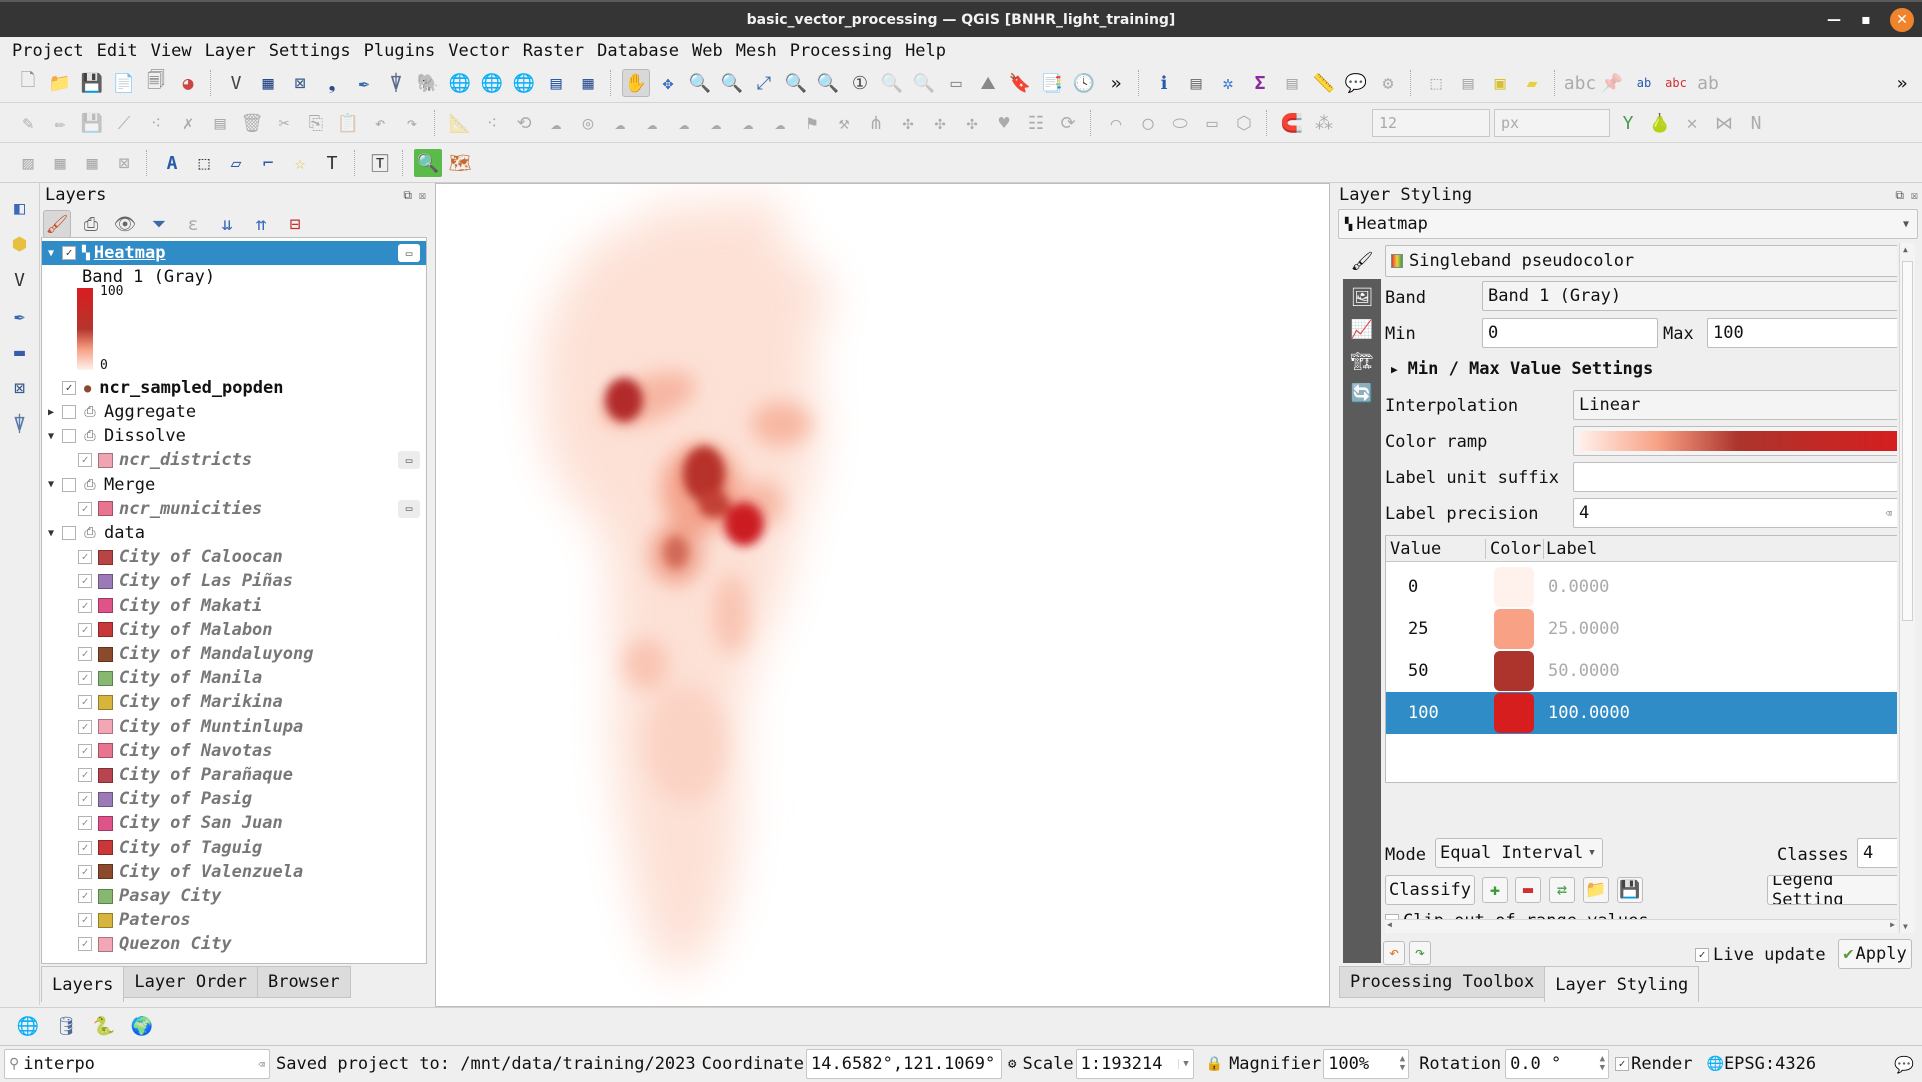 The width and height of the screenshot is (1922, 1082). Describe the element at coordinates (1570, 549) in the screenshot. I see `column-header-label: Label` at that location.